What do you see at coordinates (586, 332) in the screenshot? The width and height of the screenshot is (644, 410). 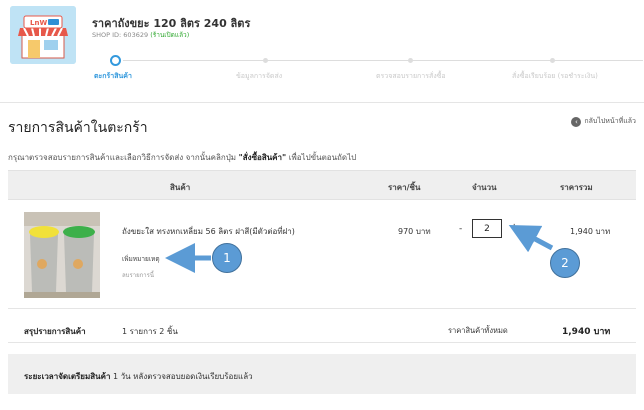 I see `summary-total: 1,940 บาท` at bounding box center [586, 332].